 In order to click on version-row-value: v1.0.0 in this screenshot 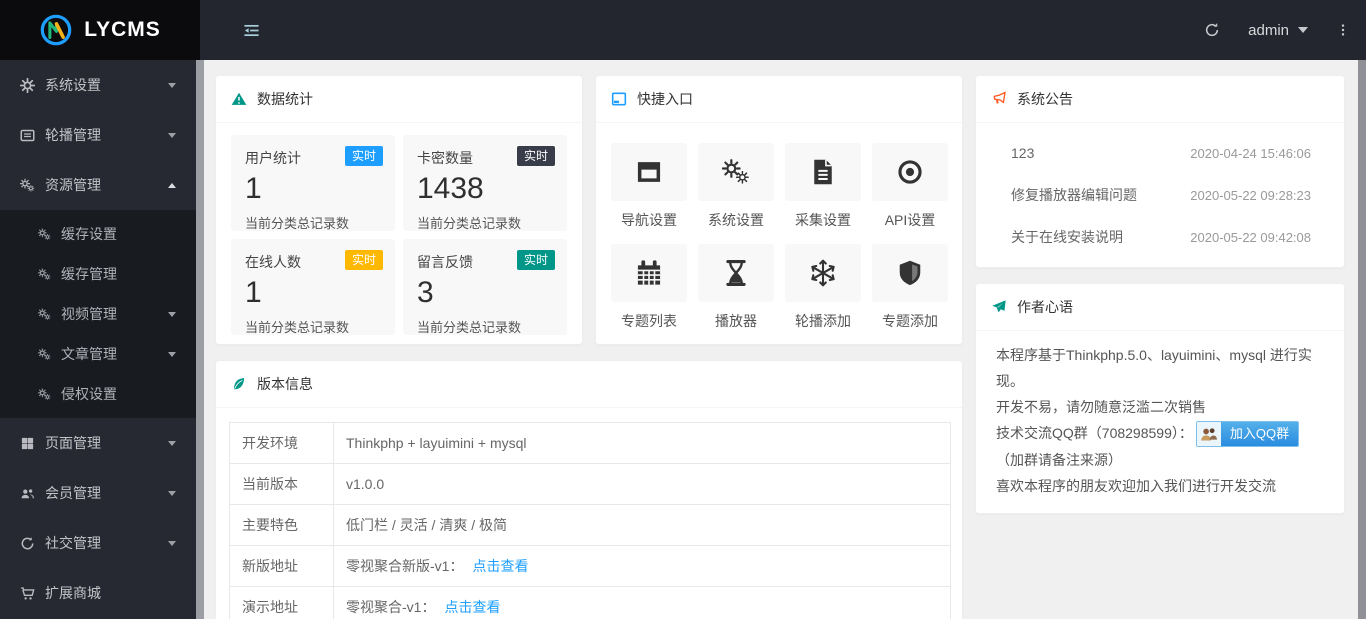, I will do `click(642, 484)`.